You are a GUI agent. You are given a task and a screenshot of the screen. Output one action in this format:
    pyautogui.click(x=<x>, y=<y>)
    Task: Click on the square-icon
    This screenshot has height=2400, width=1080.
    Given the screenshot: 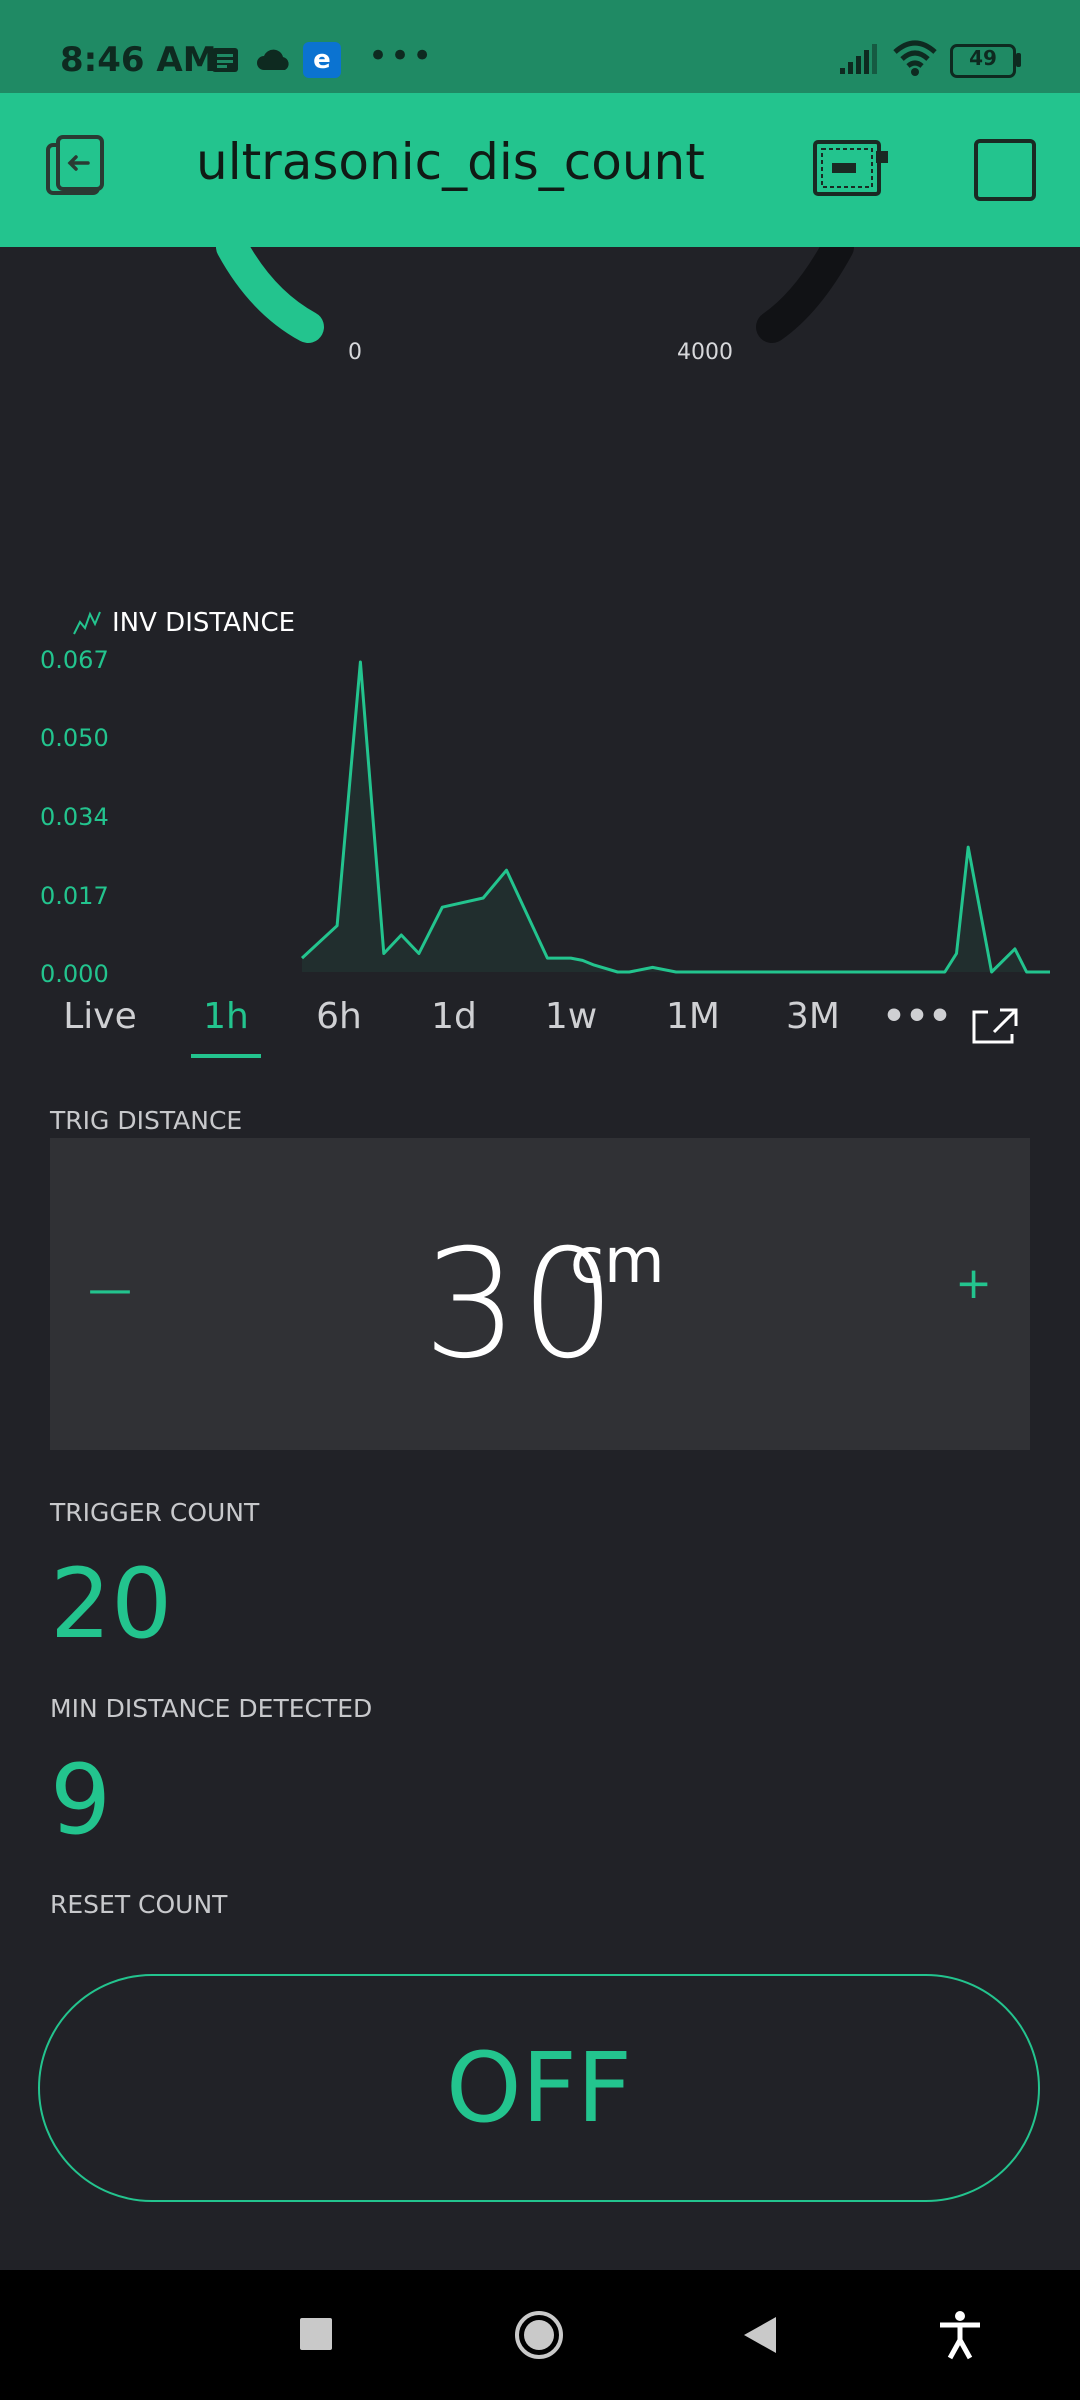 What is the action you would take?
    pyautogui.click(x=1005, y=170)
    